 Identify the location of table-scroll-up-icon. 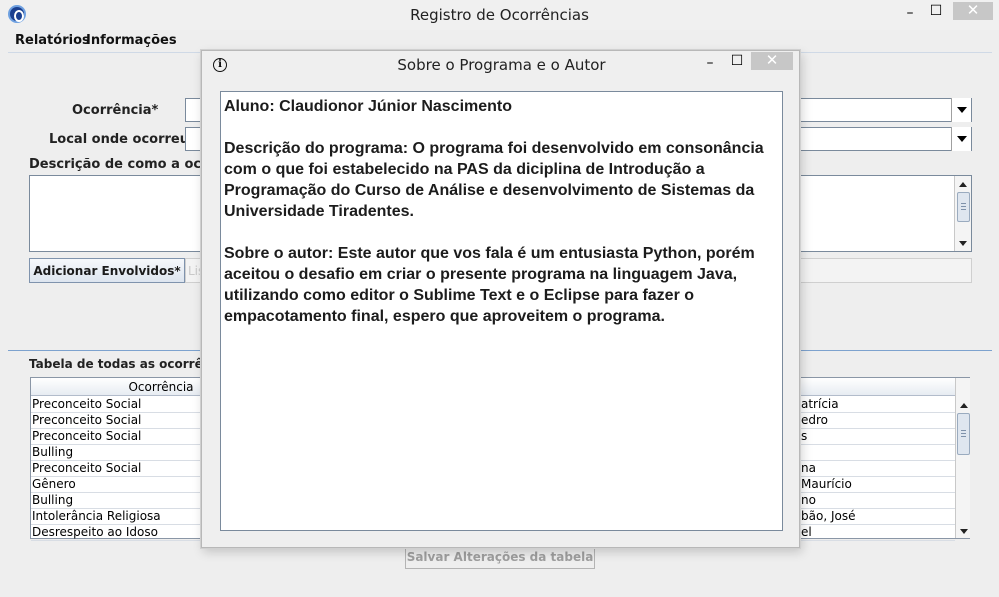
(963, 405).